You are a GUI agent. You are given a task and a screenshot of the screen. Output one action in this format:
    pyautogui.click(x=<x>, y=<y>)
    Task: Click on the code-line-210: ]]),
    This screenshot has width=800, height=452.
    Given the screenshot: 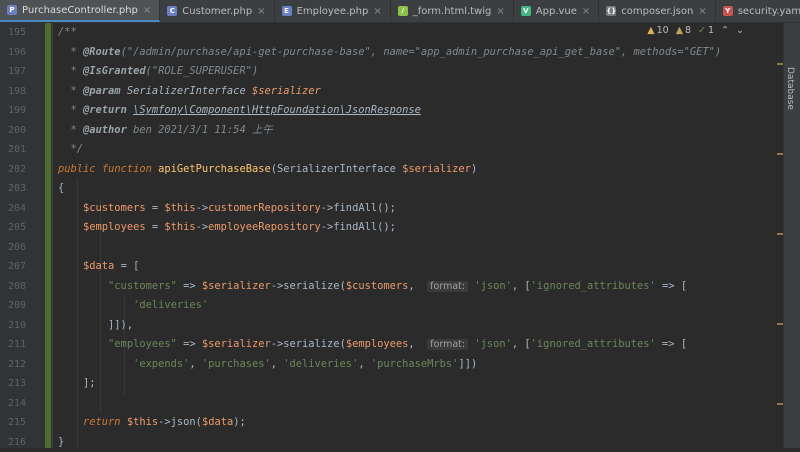 What is the action you would take?
    pyautogui.click(x=95, y=326)
    